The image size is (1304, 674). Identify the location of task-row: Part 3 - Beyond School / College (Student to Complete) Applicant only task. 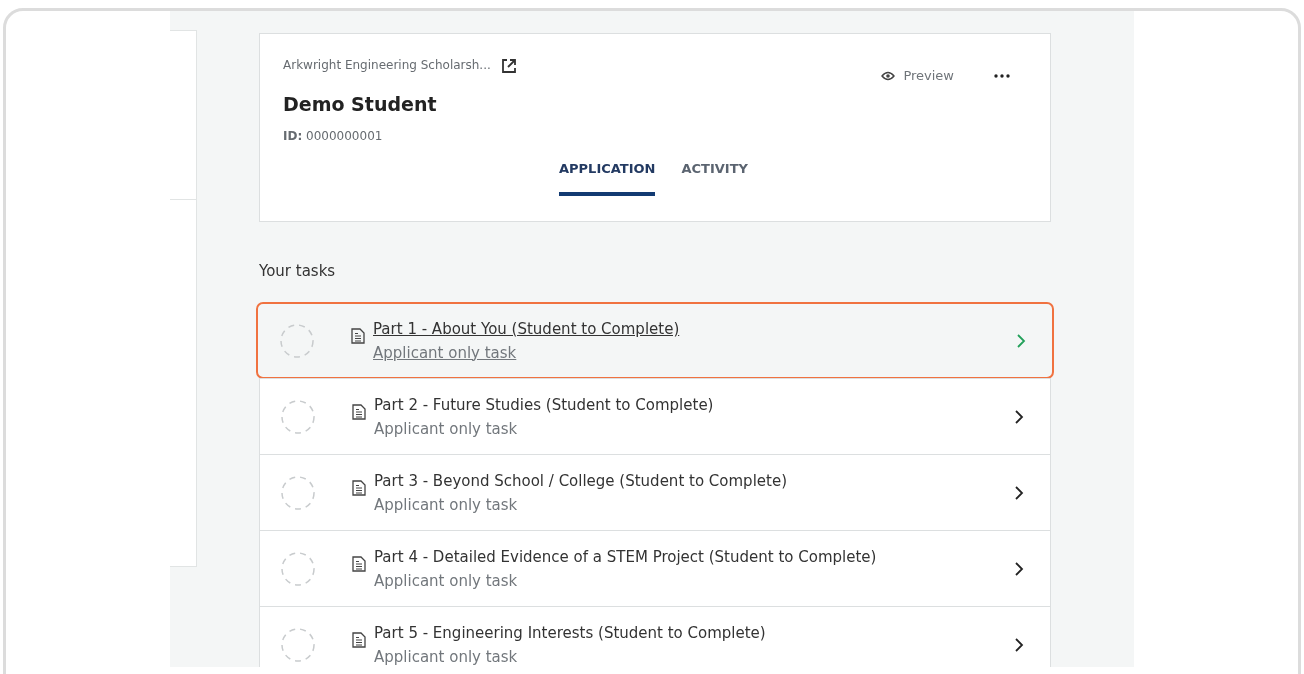
(655, 492).